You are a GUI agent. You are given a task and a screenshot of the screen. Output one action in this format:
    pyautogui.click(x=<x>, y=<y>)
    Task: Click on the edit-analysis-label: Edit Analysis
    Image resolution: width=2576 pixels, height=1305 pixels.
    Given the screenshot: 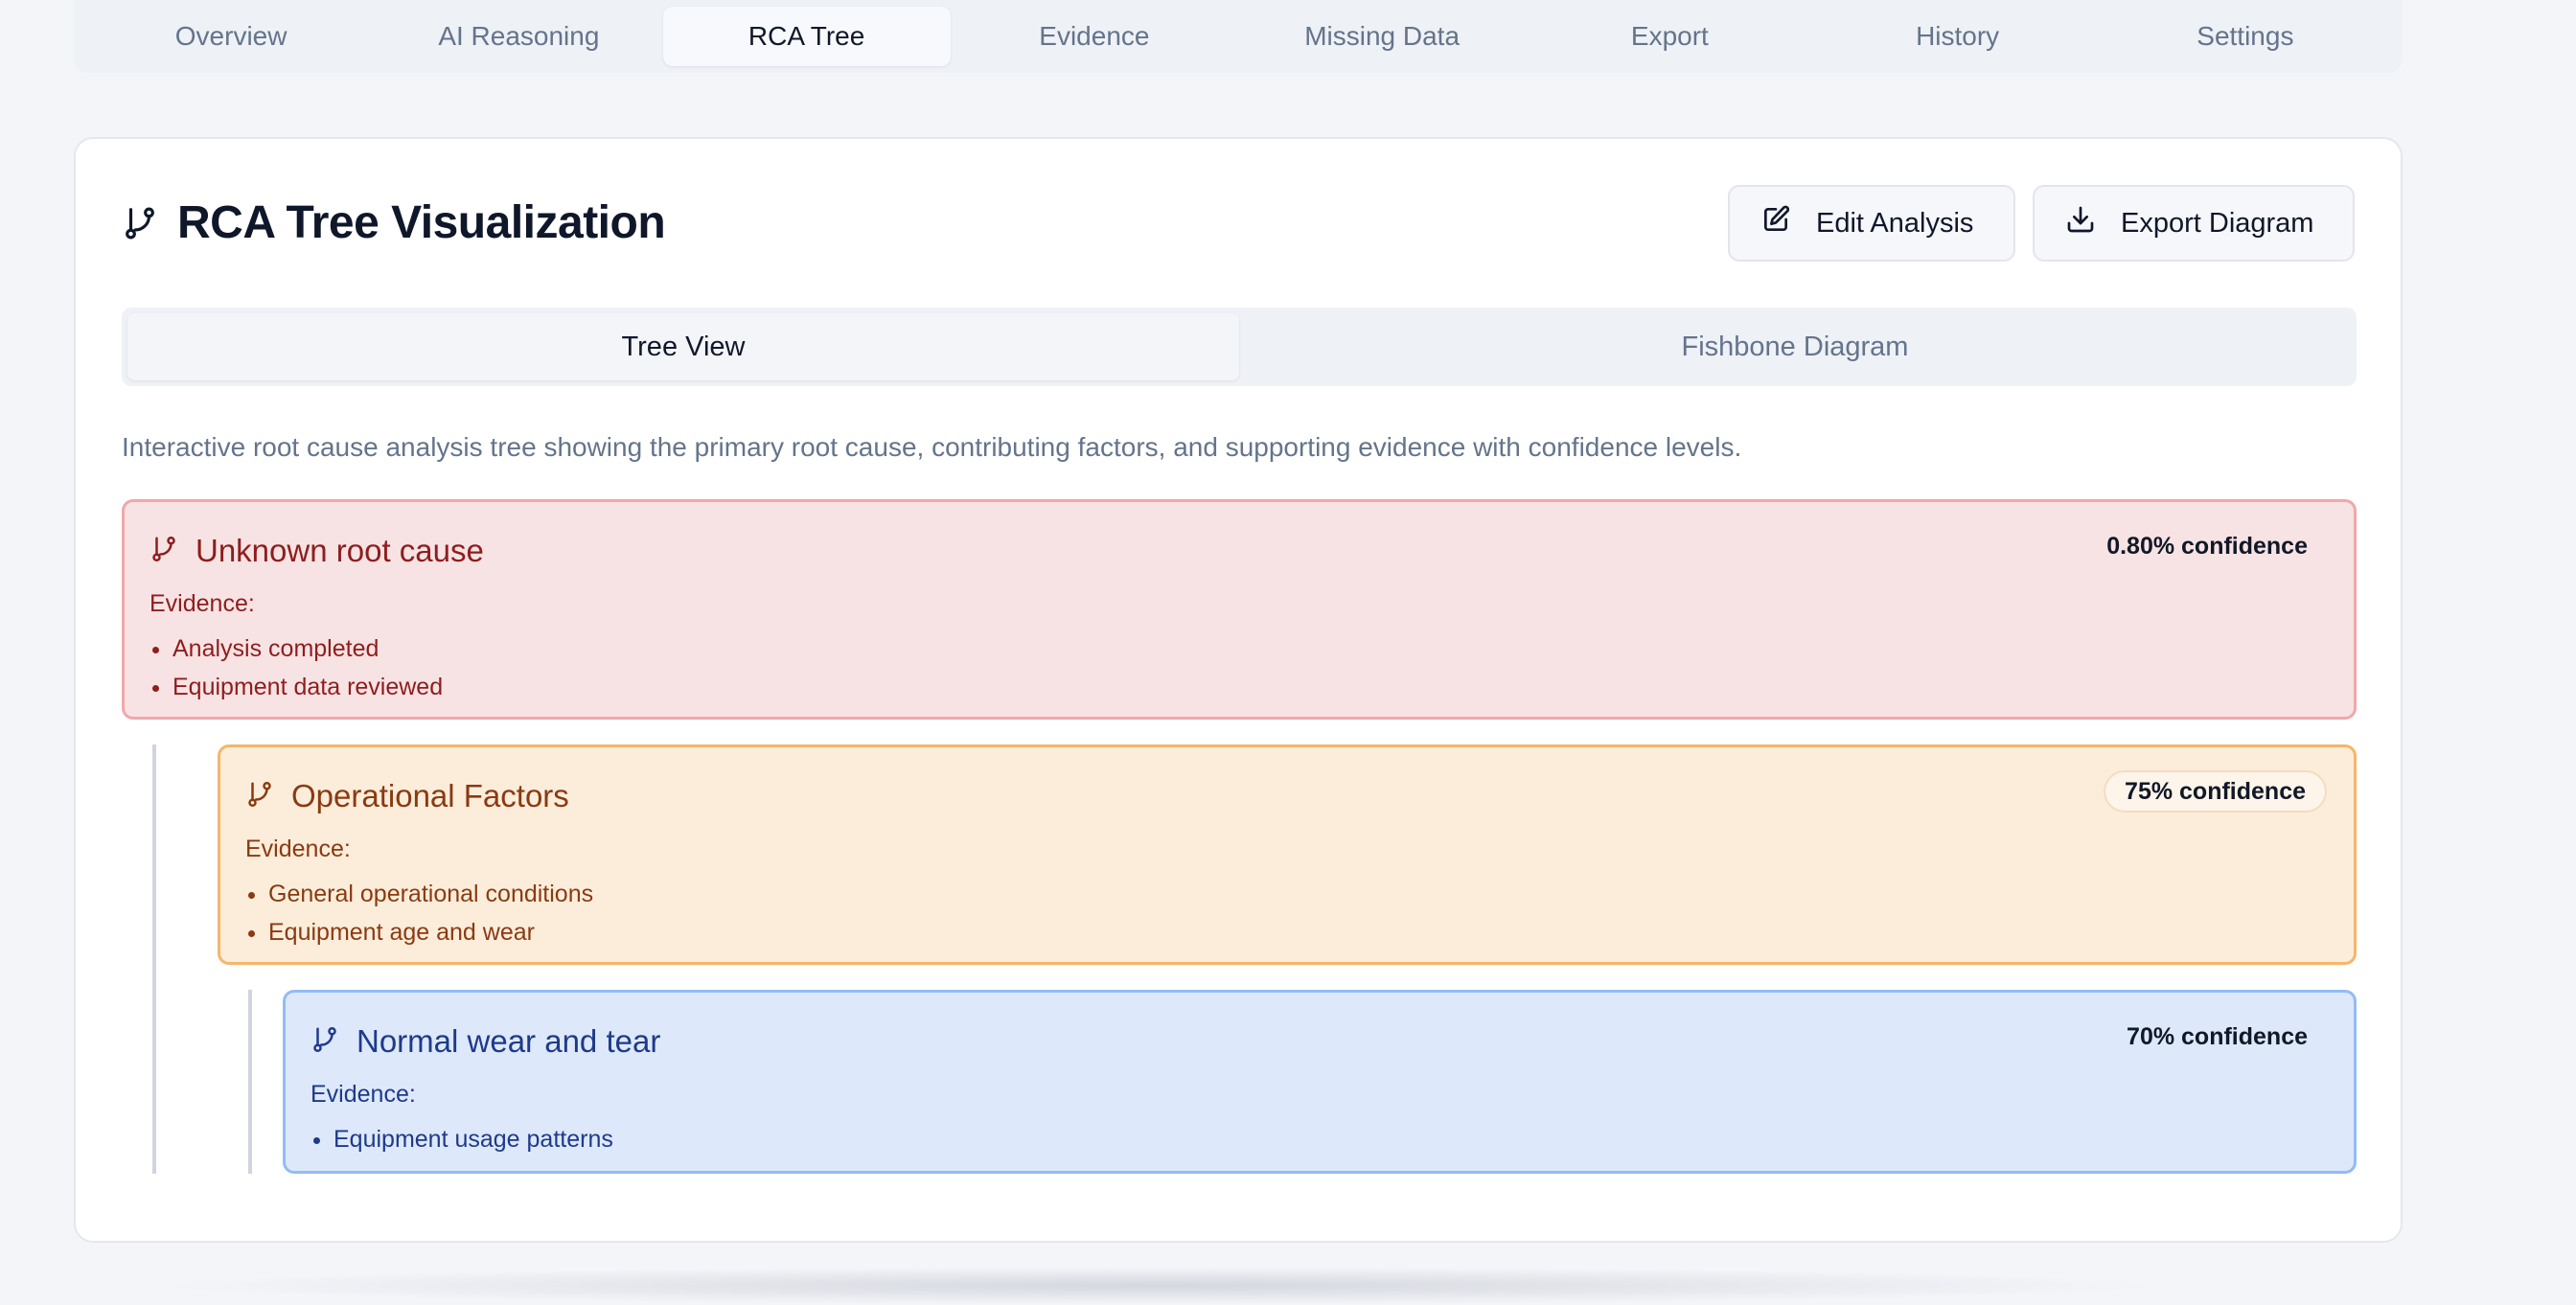 What is the action you would take?
    pyautogui.click(x=1895, y=223)
    